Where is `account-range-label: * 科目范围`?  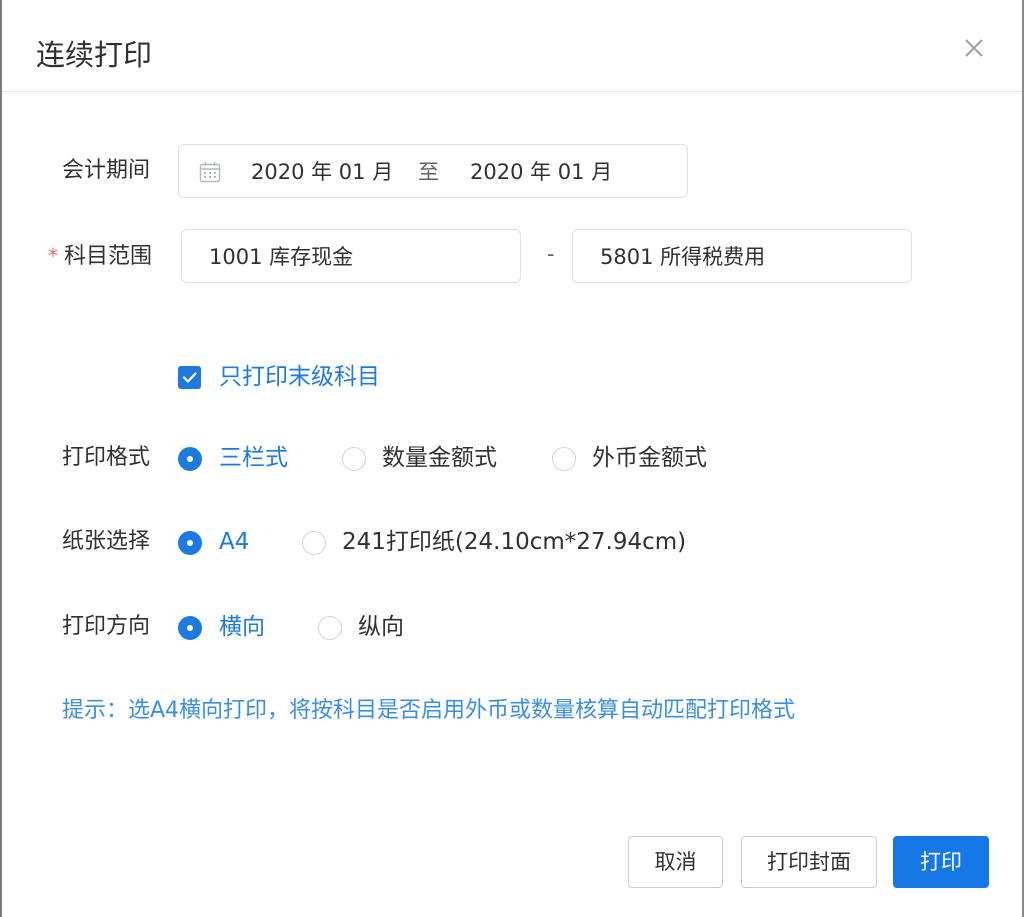
account-range-label: * 科目范围 is located at coordinates (100, 256).